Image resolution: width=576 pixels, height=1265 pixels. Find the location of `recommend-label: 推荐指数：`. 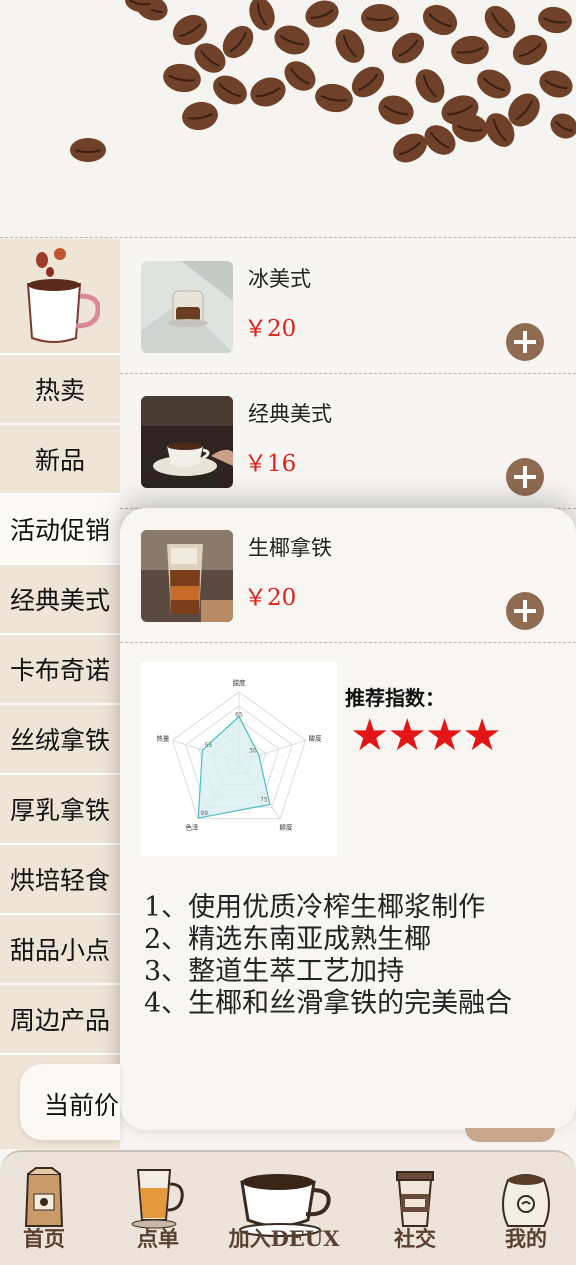

recommend-label: 推荐指数： is located at coordinates (395, 698).